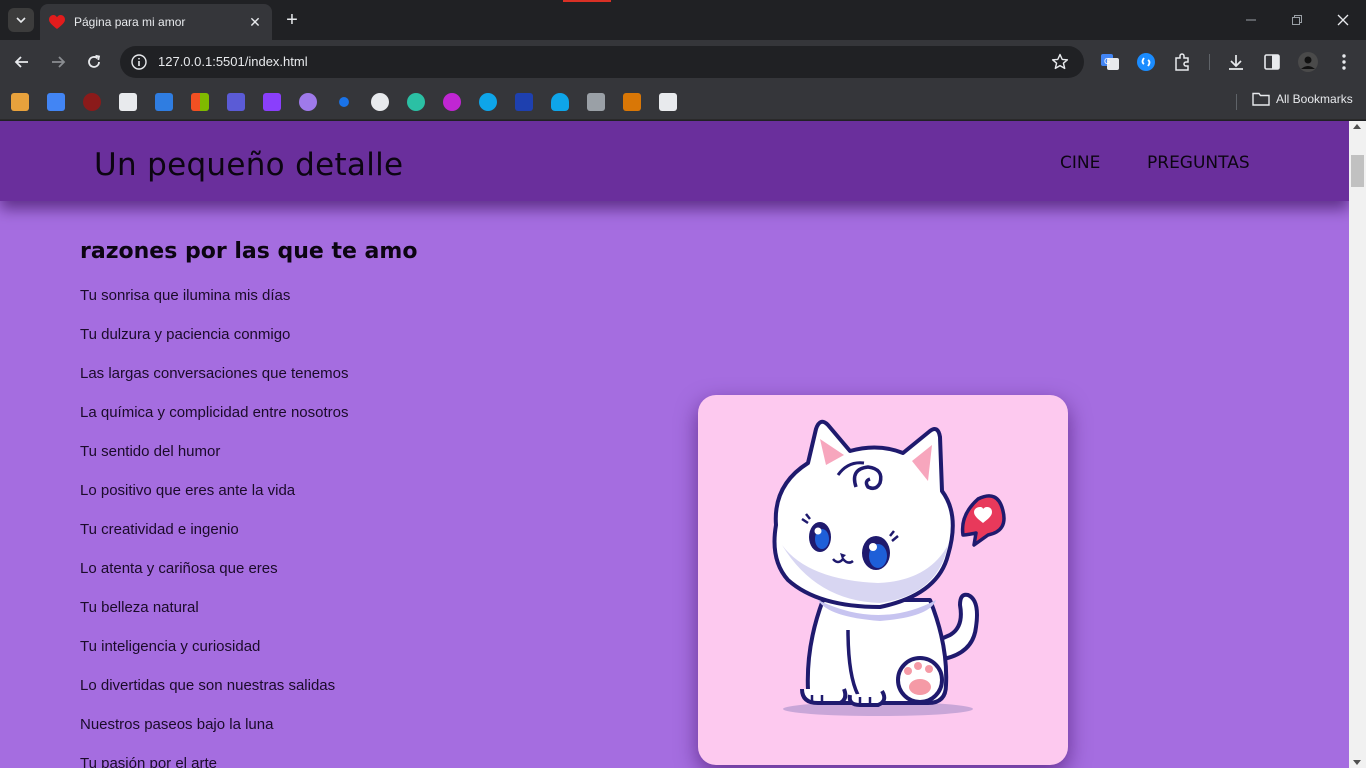 Image resolution: width=1366 pixels, height=768 pixels. I want to click on google-translate-extension-icon: G, so click(1110, 62).